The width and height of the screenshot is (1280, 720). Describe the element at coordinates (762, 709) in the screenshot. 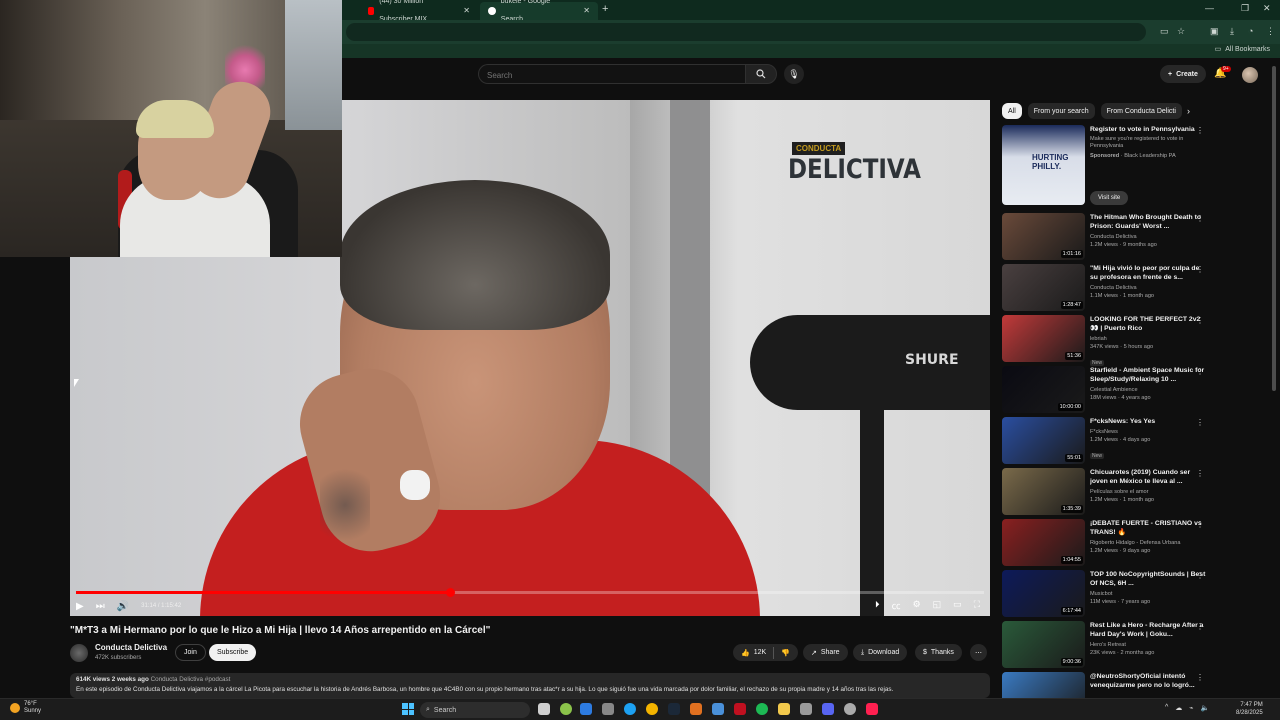

I see `spotify-icon` at that location.